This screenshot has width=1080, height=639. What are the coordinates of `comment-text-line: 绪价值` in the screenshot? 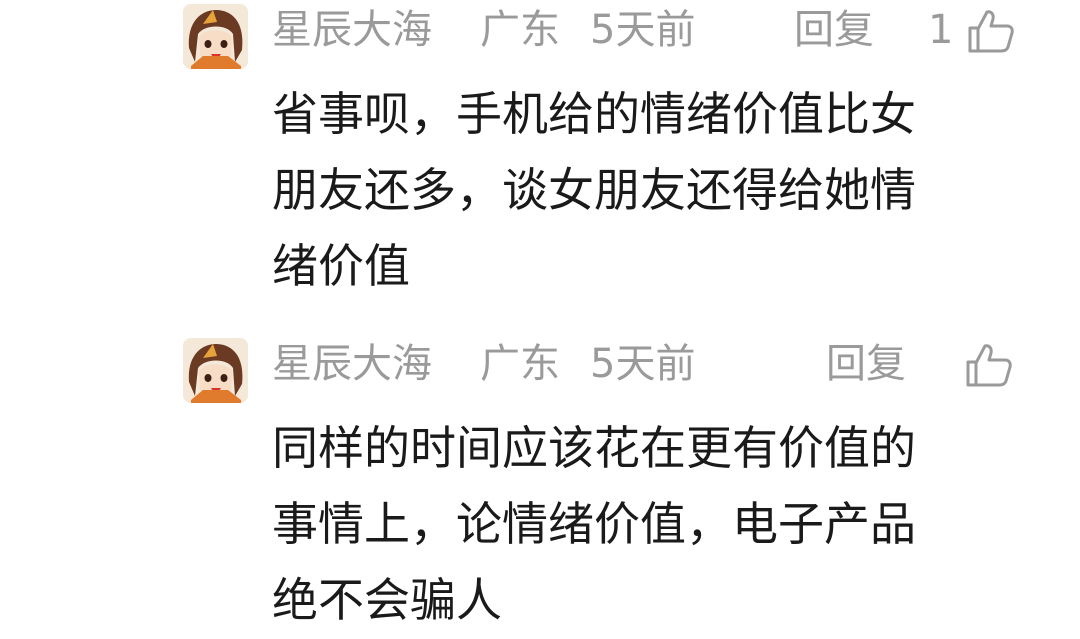 It's located at (341, 266).